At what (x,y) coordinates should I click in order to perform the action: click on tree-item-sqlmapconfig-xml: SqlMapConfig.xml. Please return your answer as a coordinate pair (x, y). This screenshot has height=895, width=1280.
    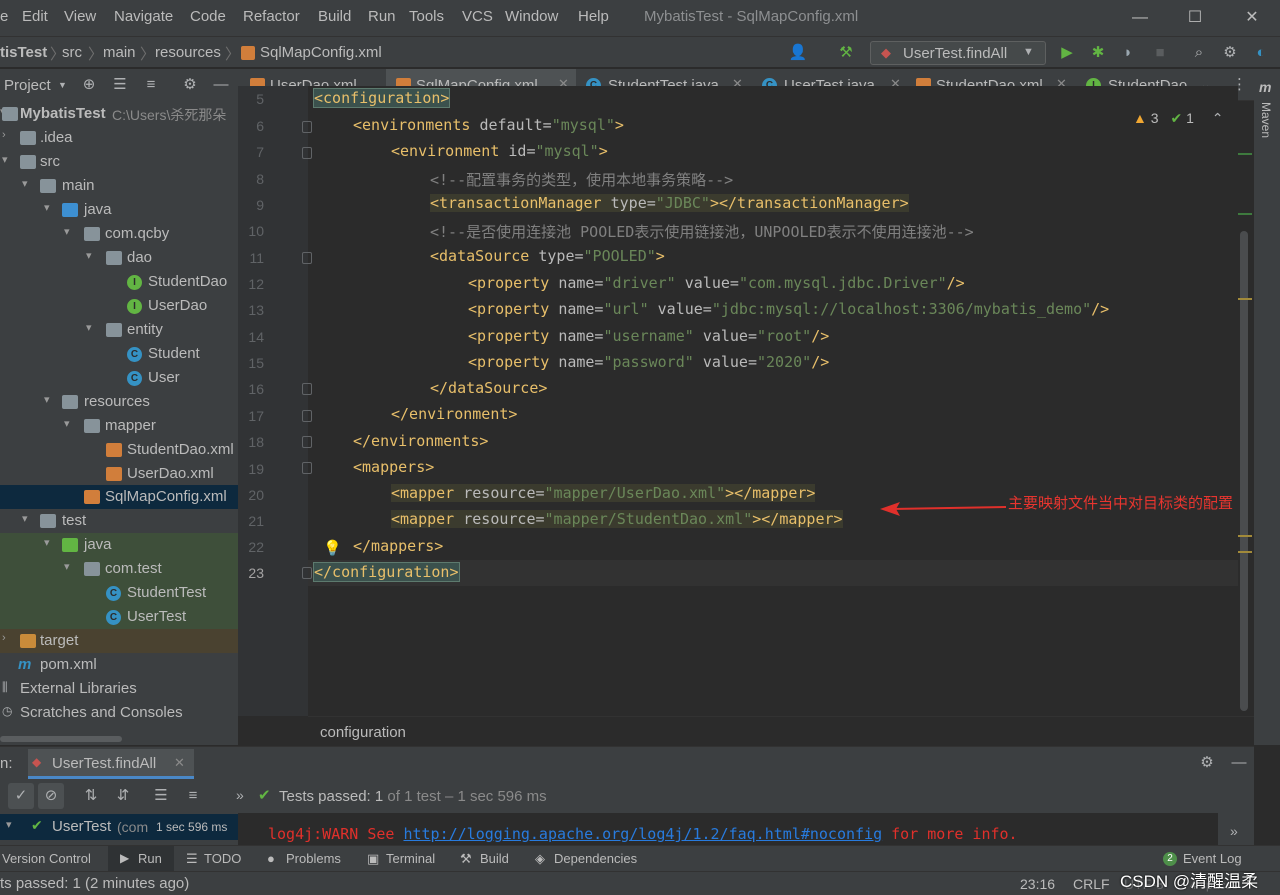
    Looking at the image, I should click on (119, 497).